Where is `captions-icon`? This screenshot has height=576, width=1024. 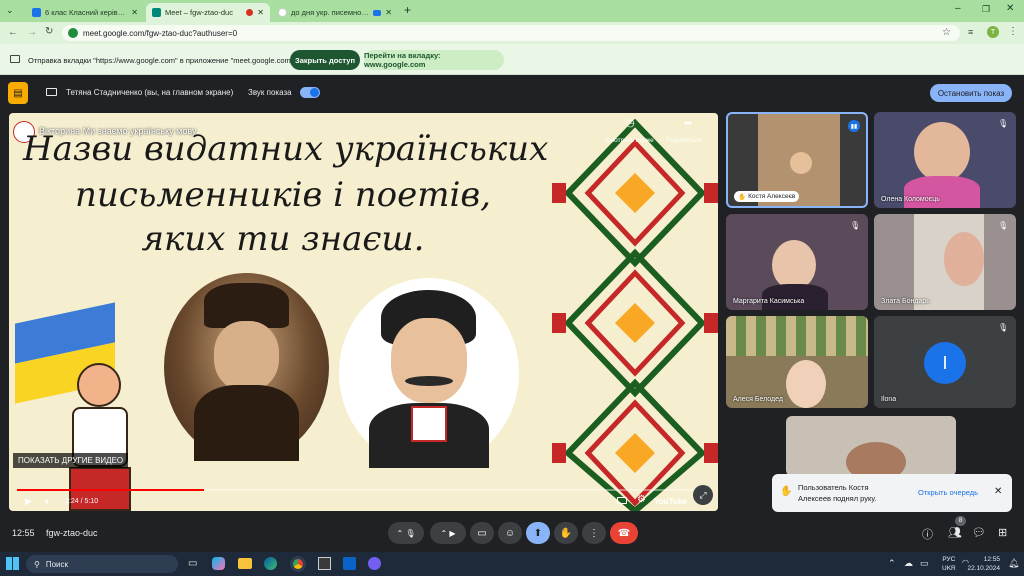 captions-icon is located at coordinates (622, 500).